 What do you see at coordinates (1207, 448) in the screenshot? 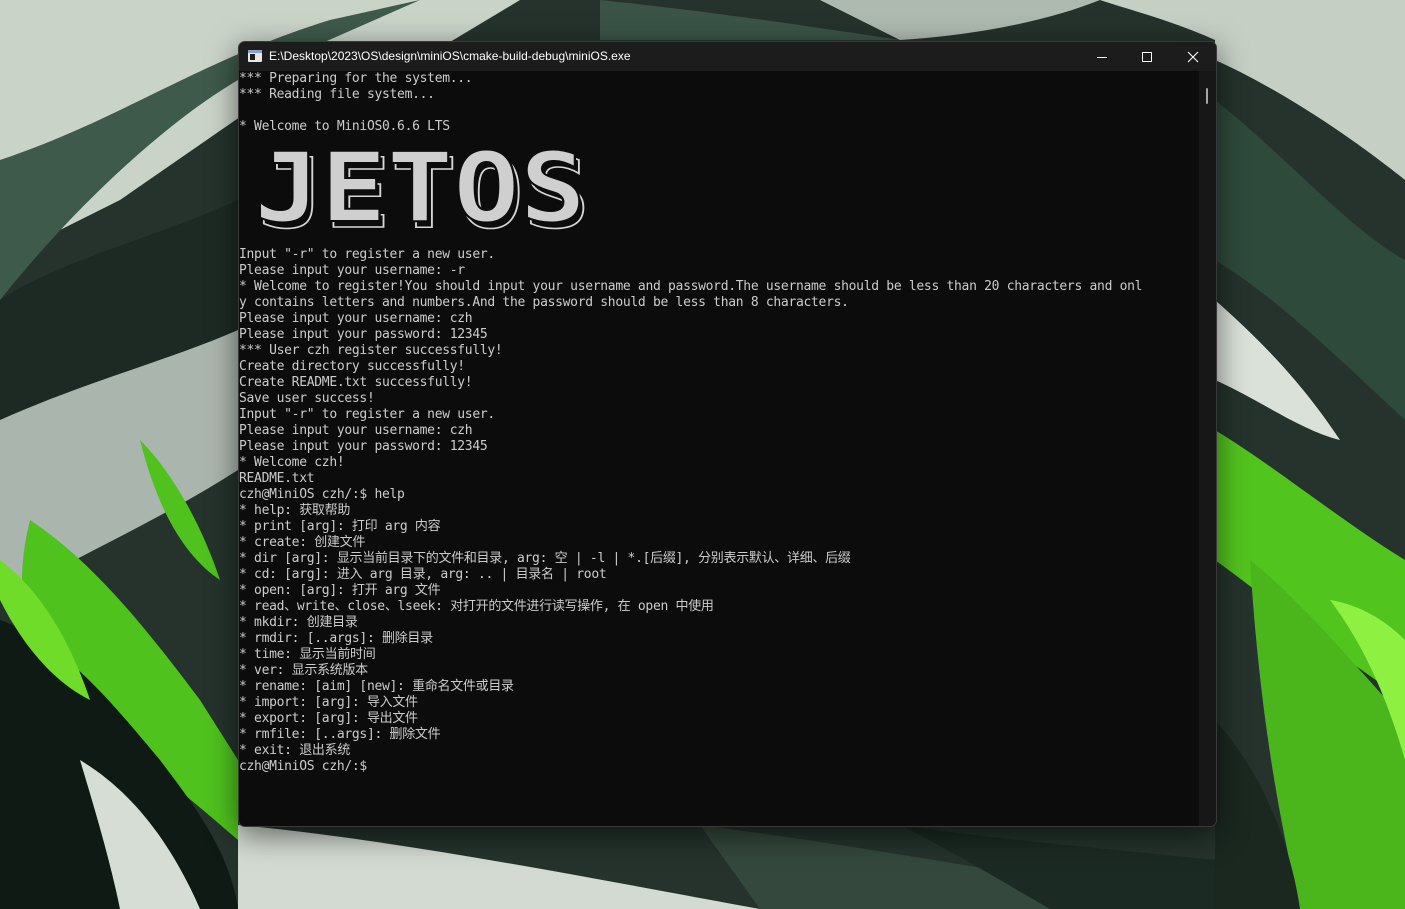
I see `vertical-scrollbar` at bounding box center [1207, 448].